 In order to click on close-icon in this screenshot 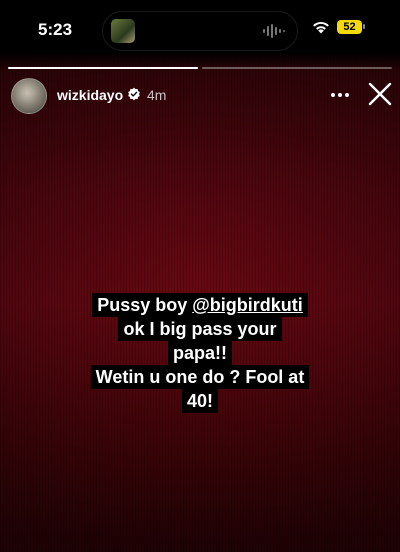, I will do `click(380, 94)`.